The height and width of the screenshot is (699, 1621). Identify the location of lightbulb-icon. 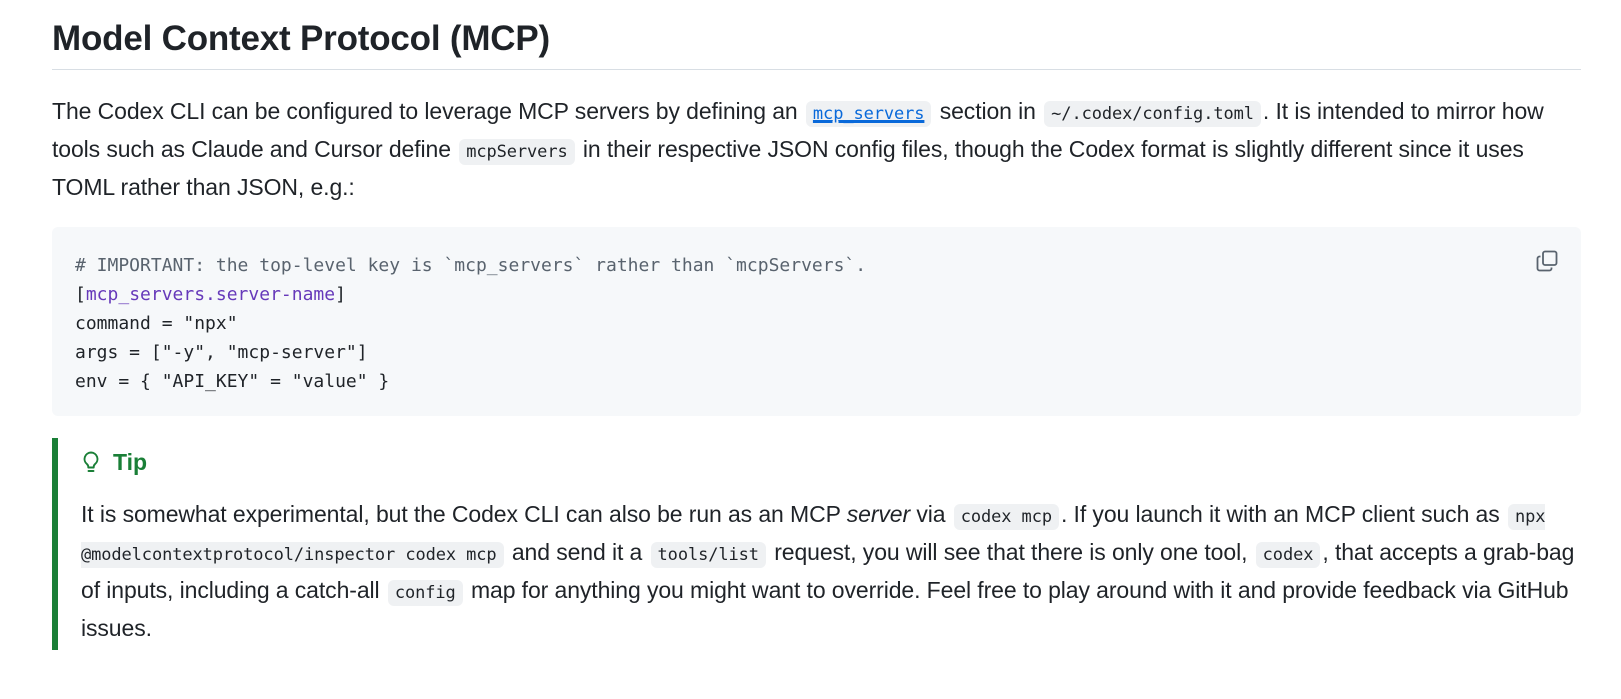
(91, 462).